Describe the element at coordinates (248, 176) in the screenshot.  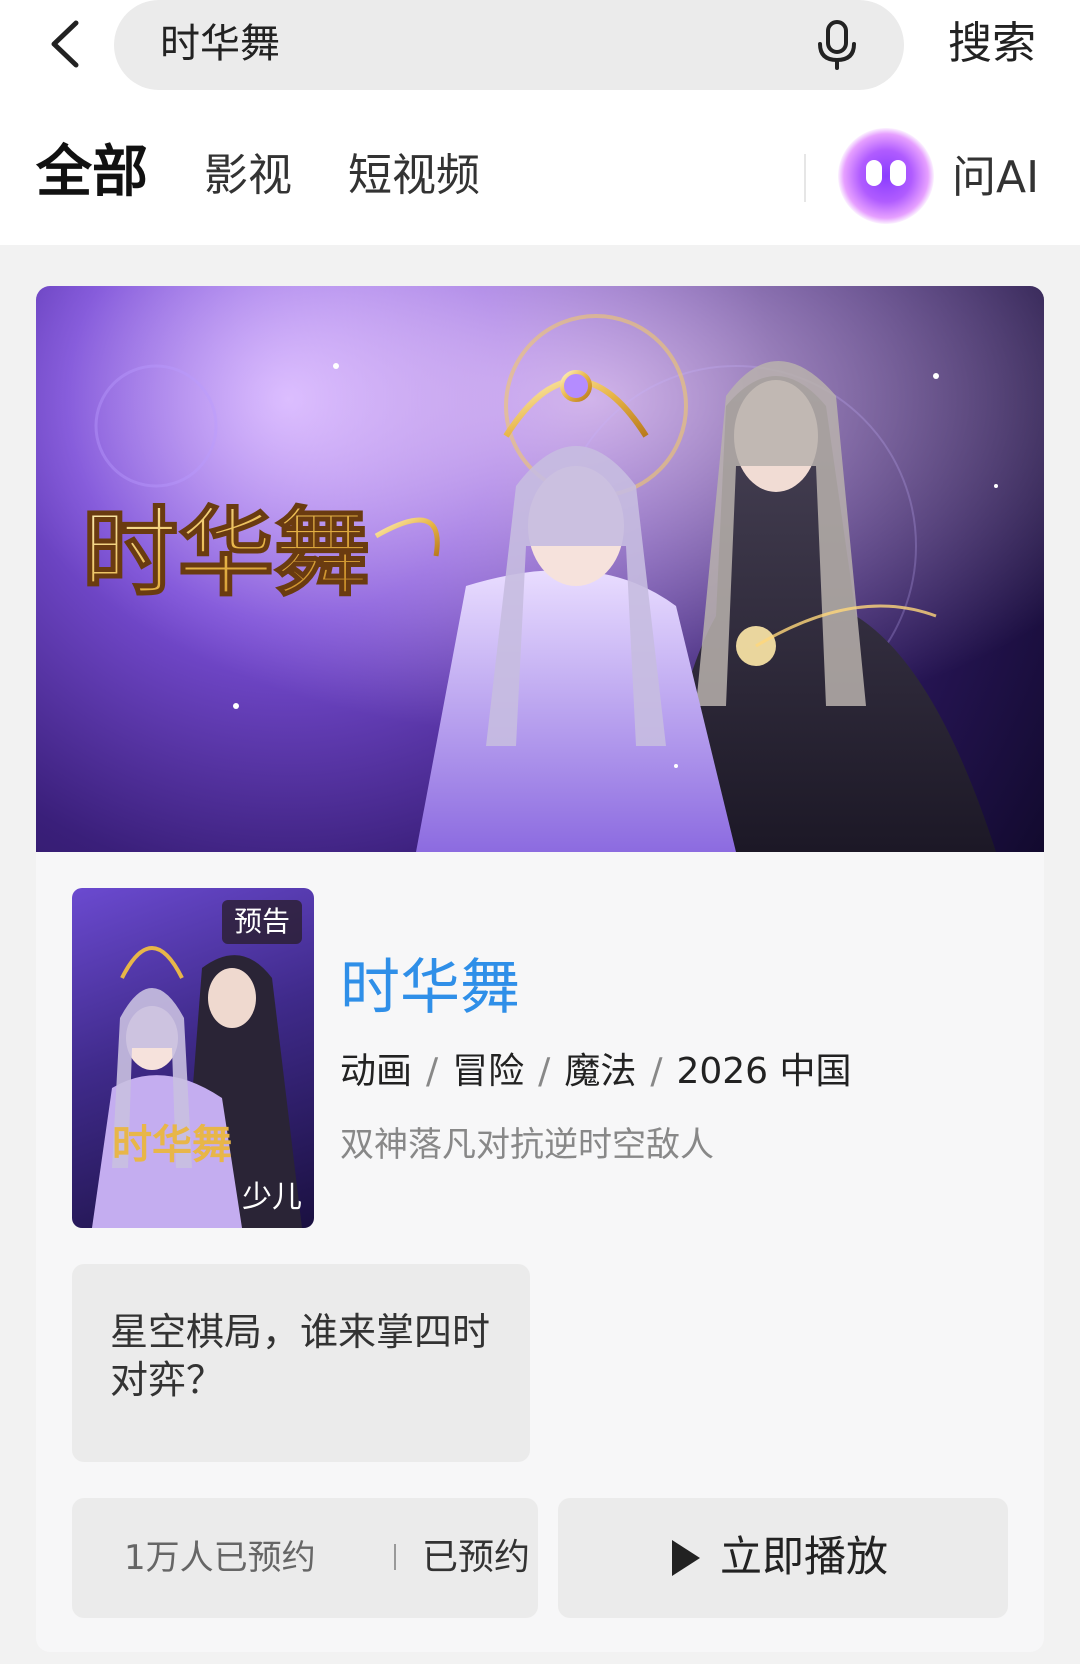
I see `tab-film-tv: 影视` at that location.